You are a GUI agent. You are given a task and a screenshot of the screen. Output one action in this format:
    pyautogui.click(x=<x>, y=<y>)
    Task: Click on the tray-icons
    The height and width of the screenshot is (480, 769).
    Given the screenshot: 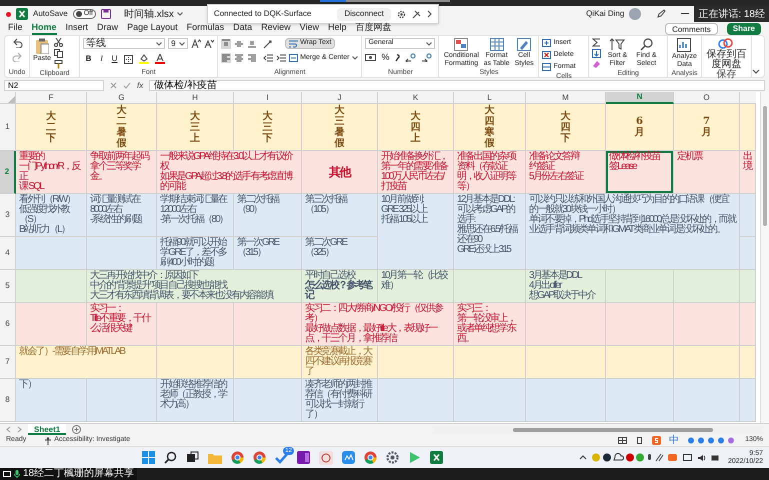 What is the action you would take?
    pyautogui.click(x=635, y=457)
    